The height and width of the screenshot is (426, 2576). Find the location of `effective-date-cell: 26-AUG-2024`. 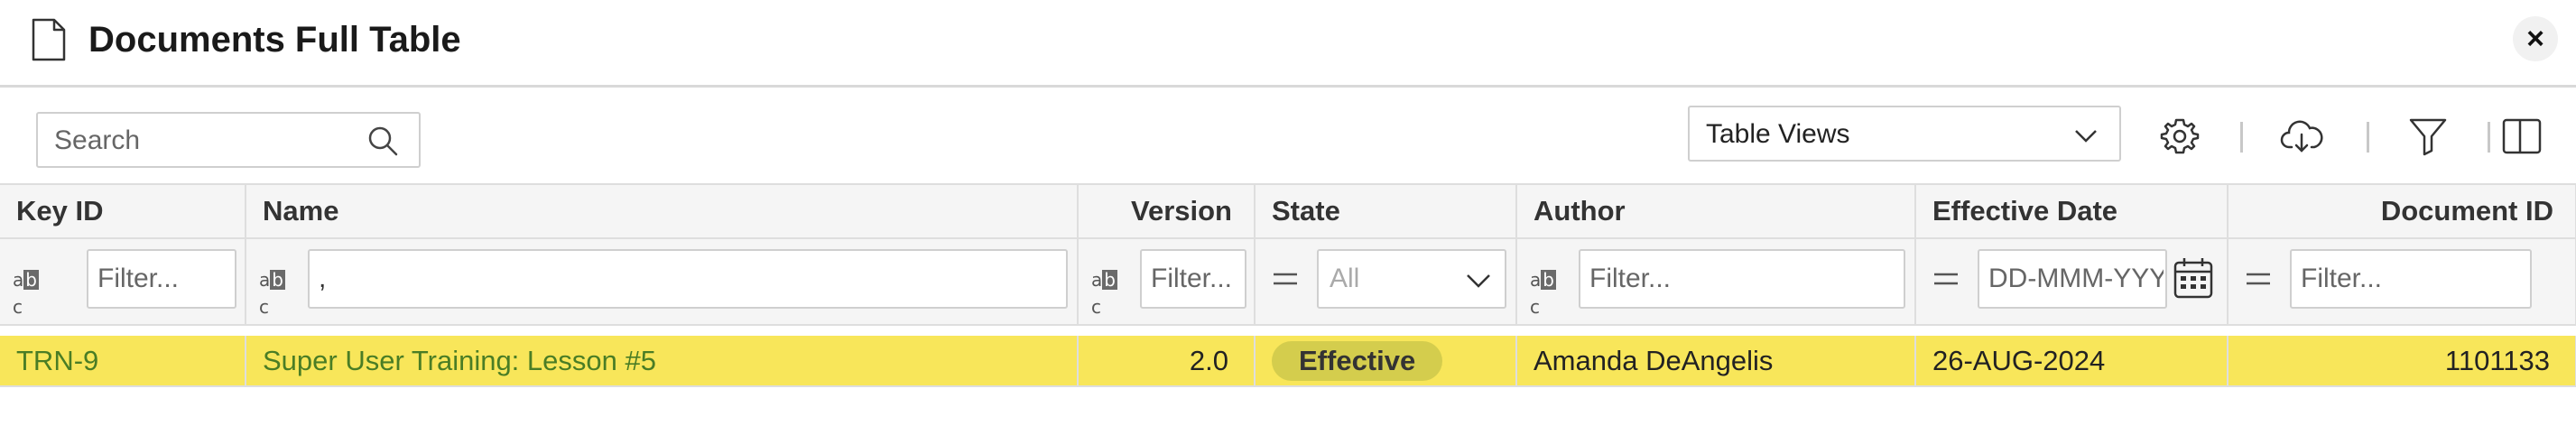

effective-date-cell: 26-AUG-2024 is located at coordinates (2072, 361).